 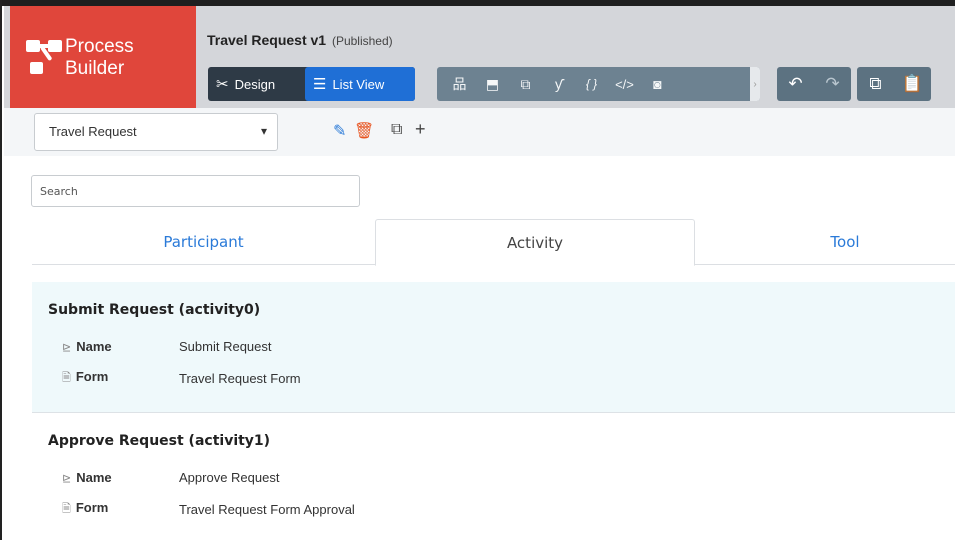 I want to click on json-icon: { }, so click(x=591, y=84).